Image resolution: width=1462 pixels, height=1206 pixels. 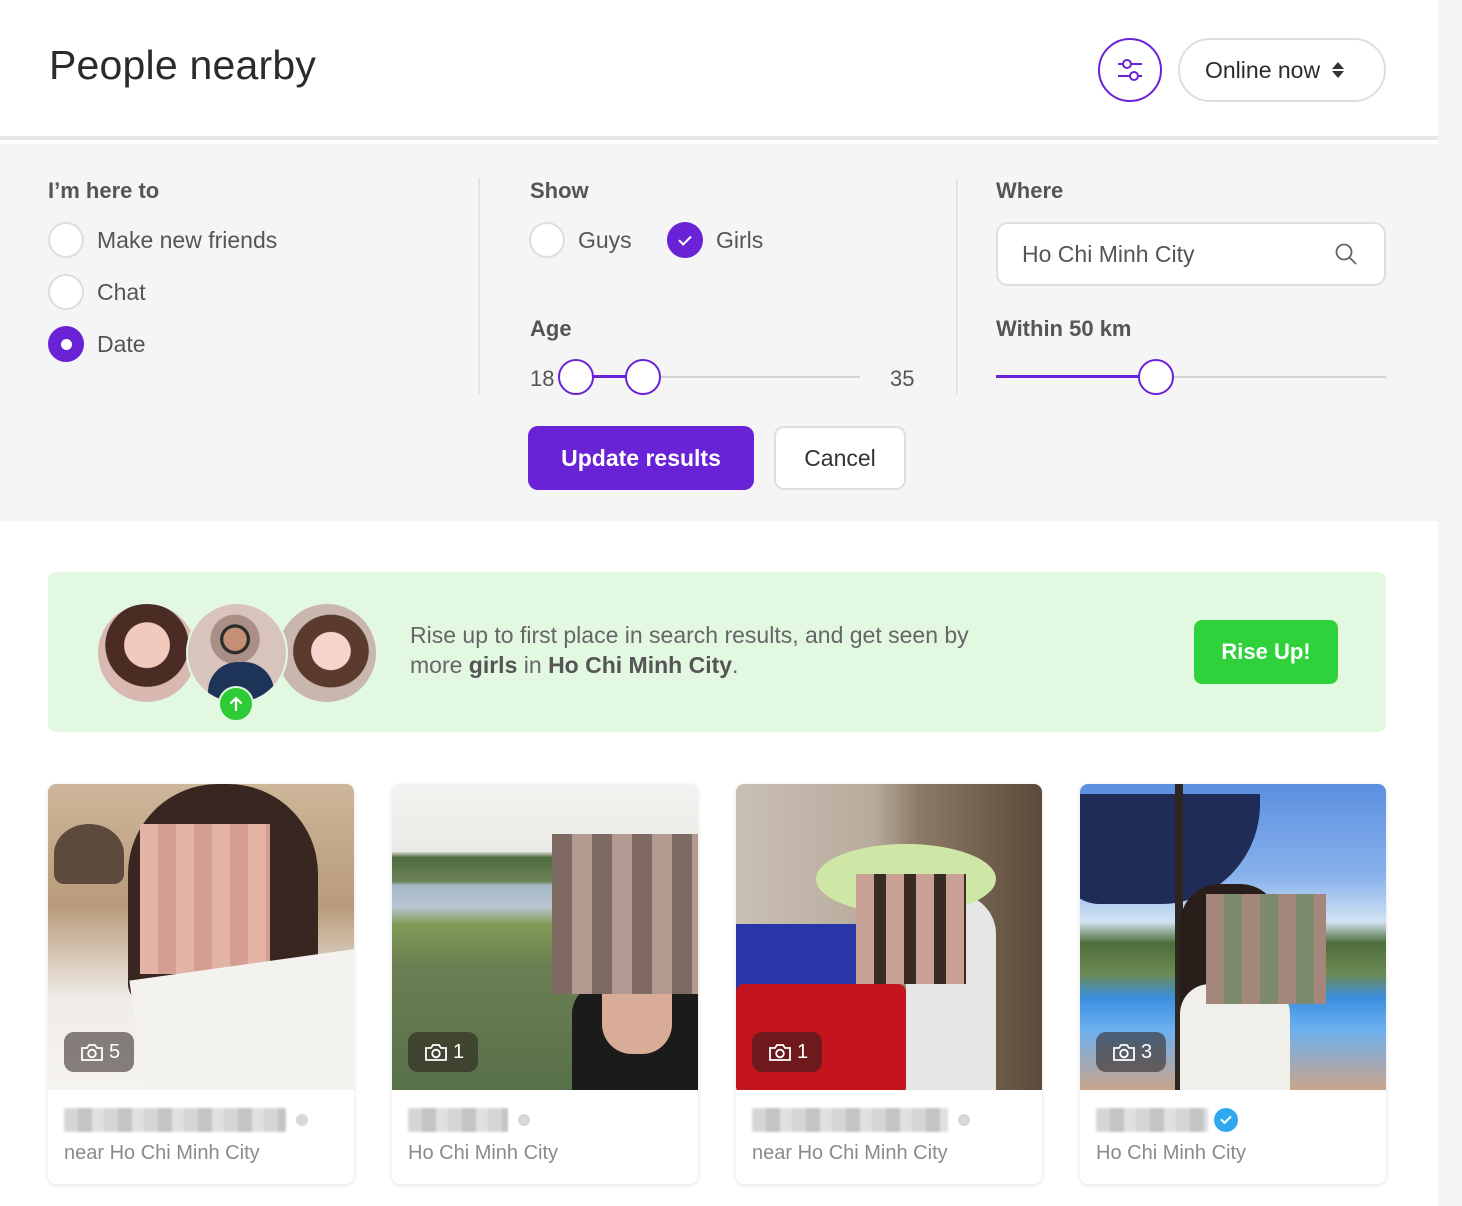 I want to click on cancel-button: Cancel, so click(x=840, y=458).